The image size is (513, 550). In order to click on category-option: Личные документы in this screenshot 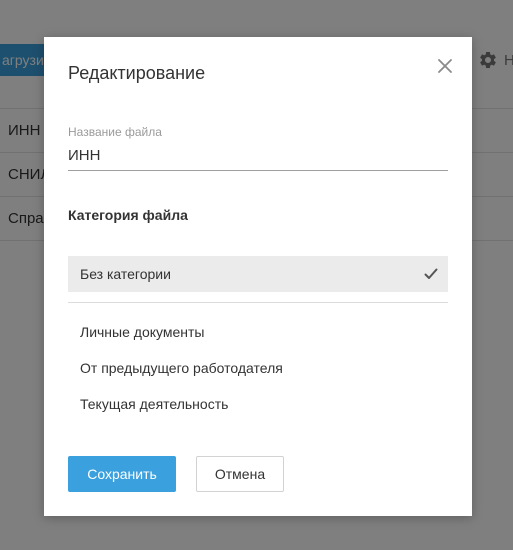, I will do `click(258, 332)`.